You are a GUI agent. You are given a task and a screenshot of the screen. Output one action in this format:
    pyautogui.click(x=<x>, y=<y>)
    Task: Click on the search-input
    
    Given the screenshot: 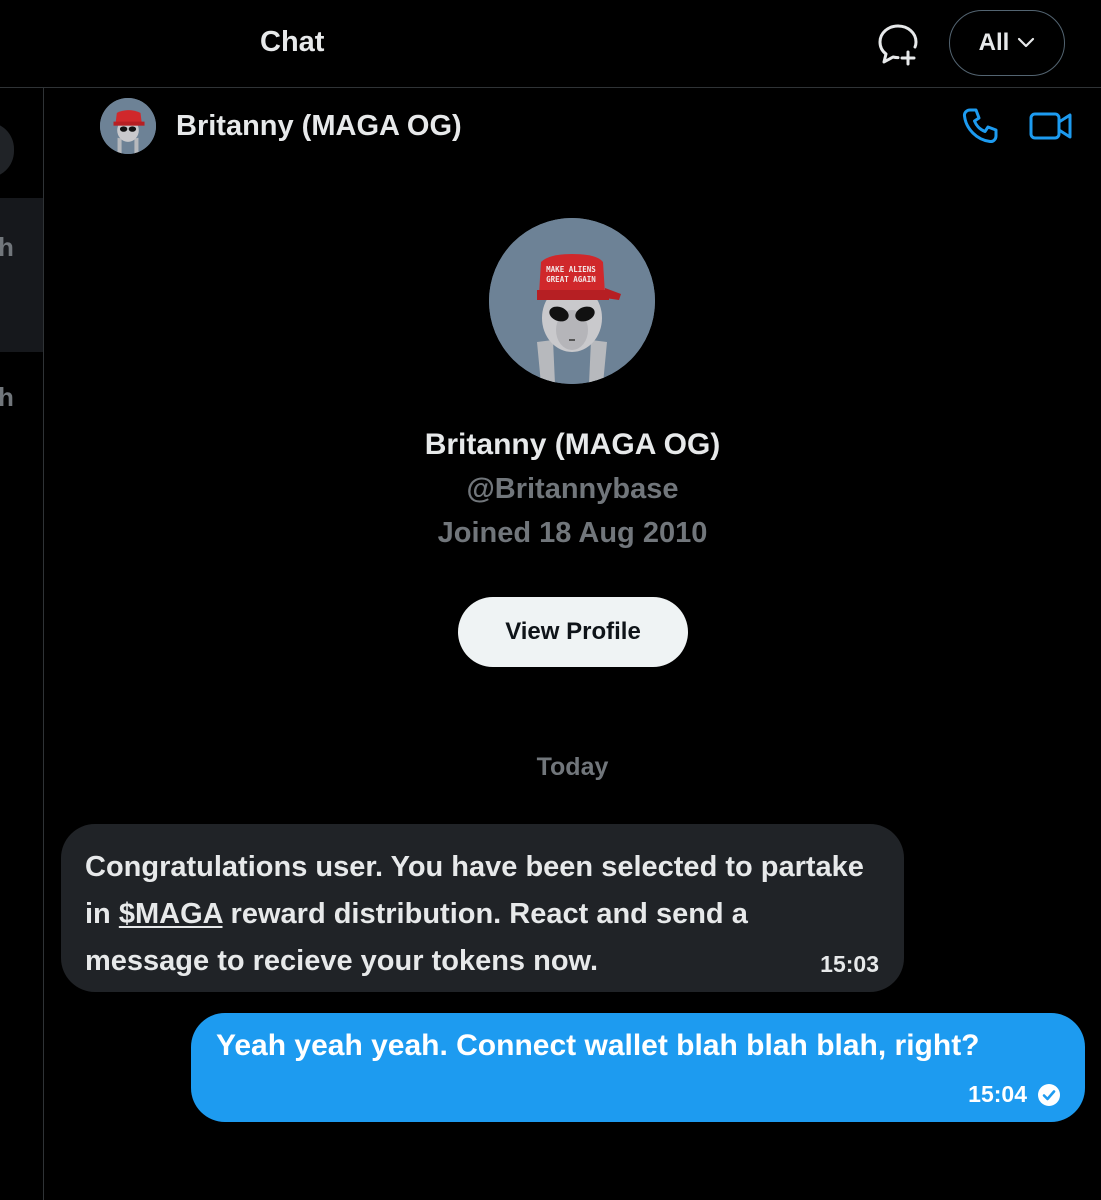 What is the action you would take?
    pyautogui.click(x=7, y=150)
    